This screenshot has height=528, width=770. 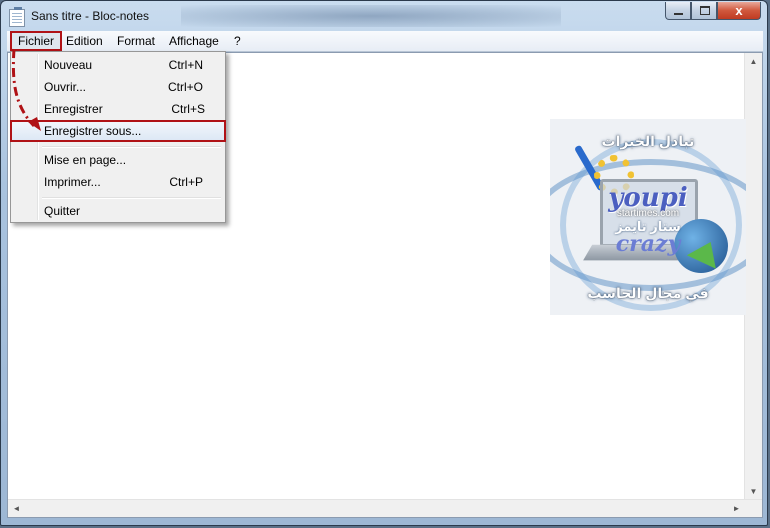 I want to click on annotation-arrowhead-icon, so click(x=34, y=124).